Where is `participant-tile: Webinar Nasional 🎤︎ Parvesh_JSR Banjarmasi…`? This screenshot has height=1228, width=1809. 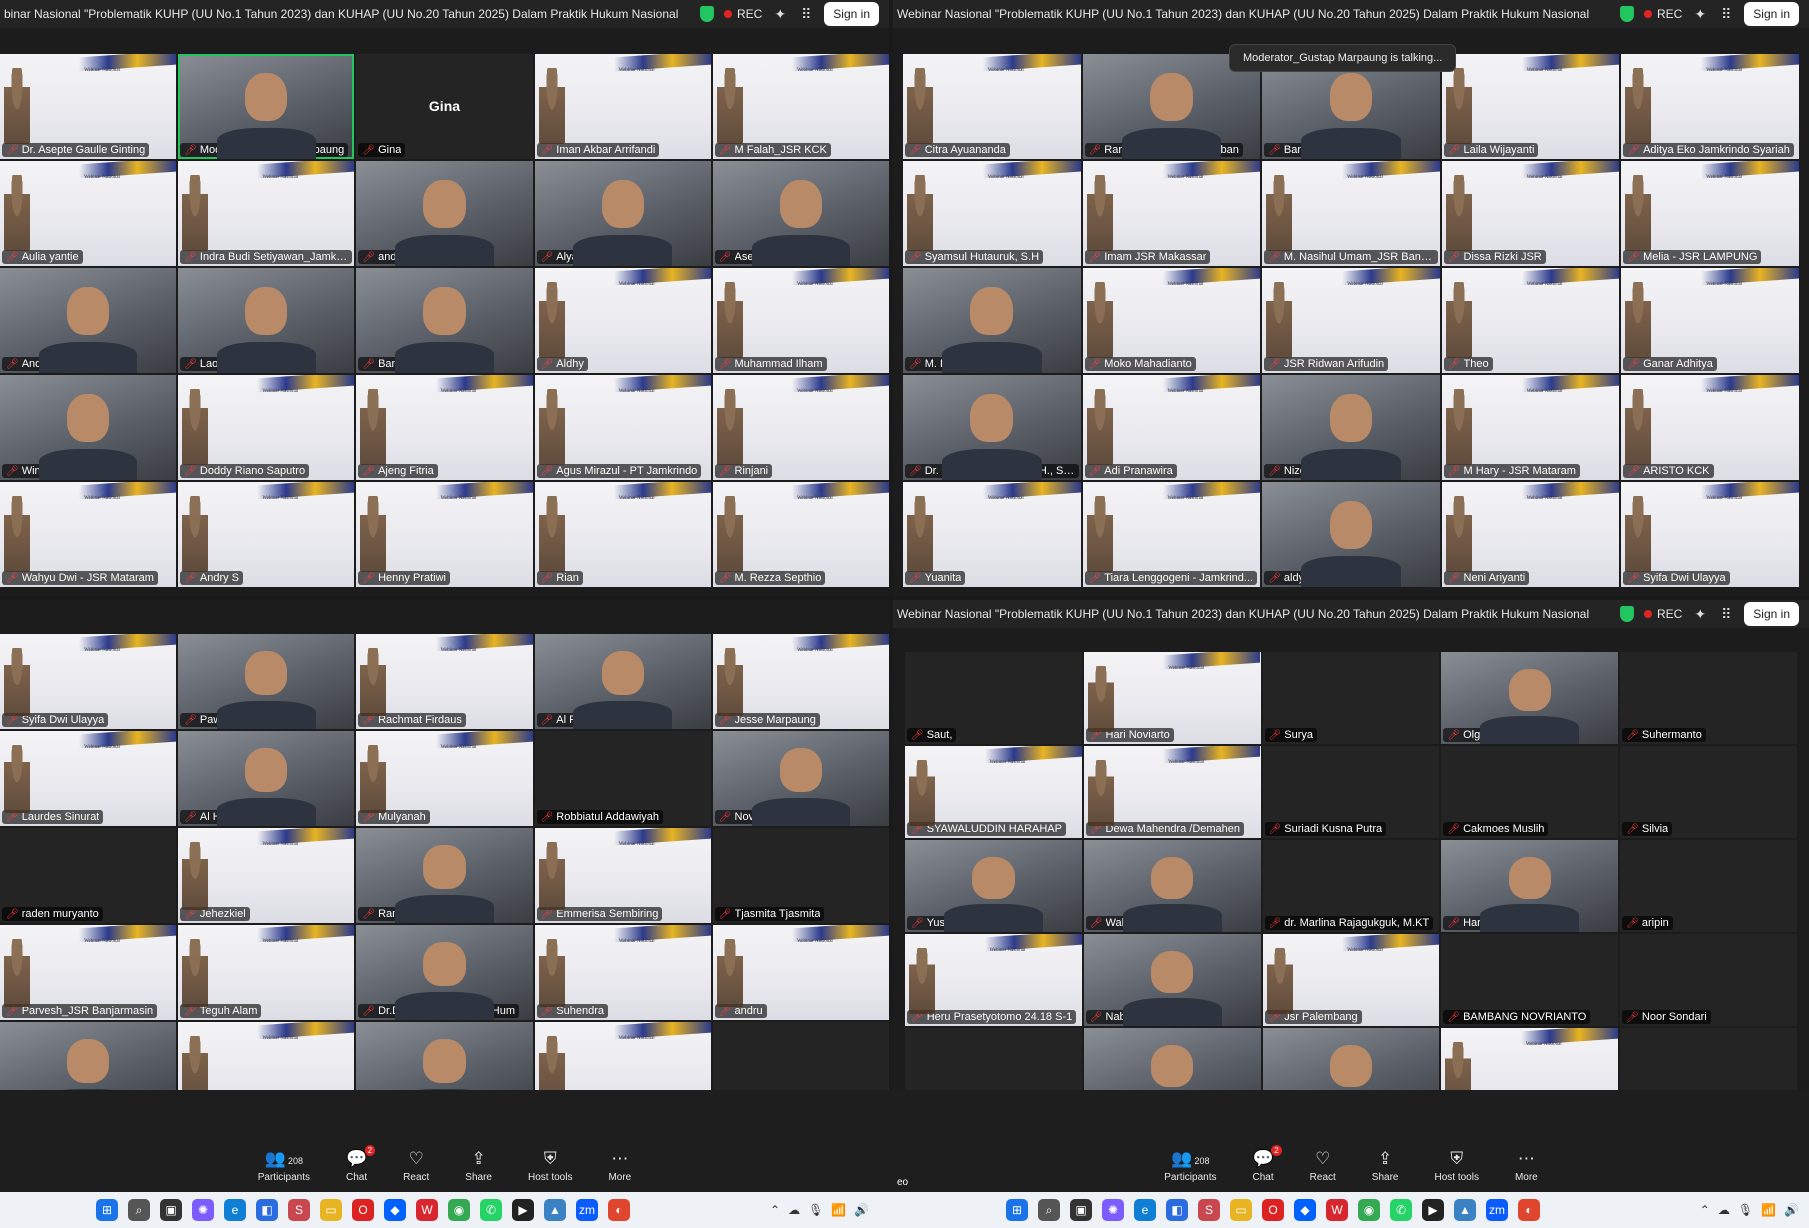 participant-tile: Webinar Nasional 🎤︎ Parvesh_JSR Banjarmasi… is located at coordinates (88, 972).